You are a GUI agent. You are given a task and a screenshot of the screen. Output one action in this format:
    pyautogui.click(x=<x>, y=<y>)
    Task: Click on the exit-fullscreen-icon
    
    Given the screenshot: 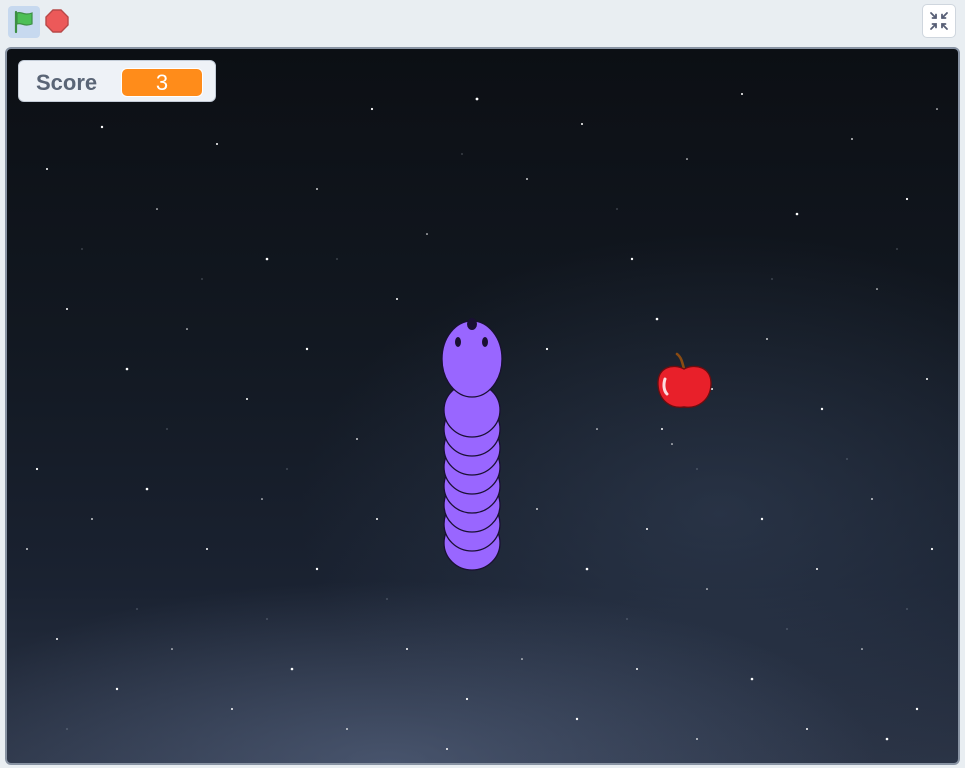 What is the action you would take?
    pyautogui.click(x=939, y=21)
    